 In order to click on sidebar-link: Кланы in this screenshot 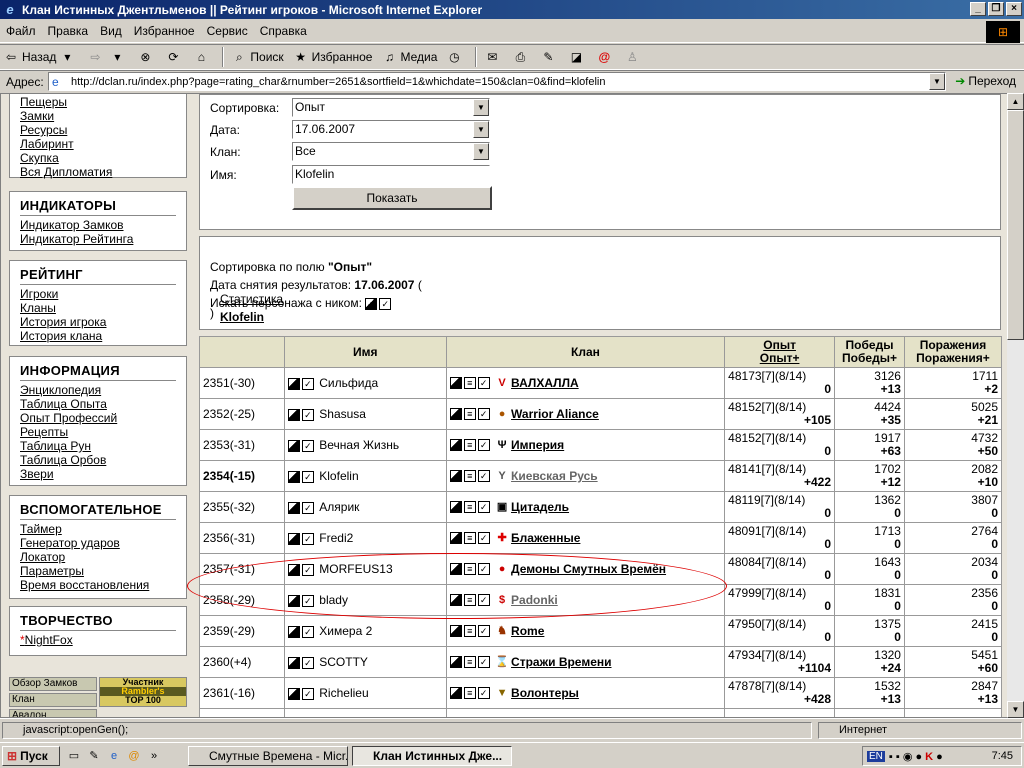, I will do `click(103, 308)`.